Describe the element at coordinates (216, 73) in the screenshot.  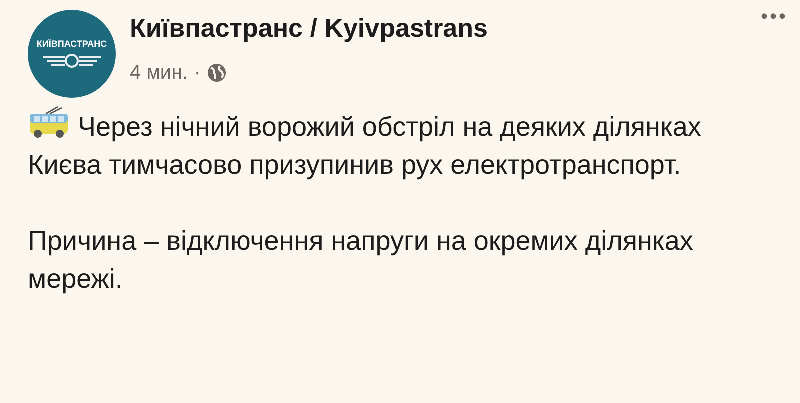
I see `globe-icon` at that location.